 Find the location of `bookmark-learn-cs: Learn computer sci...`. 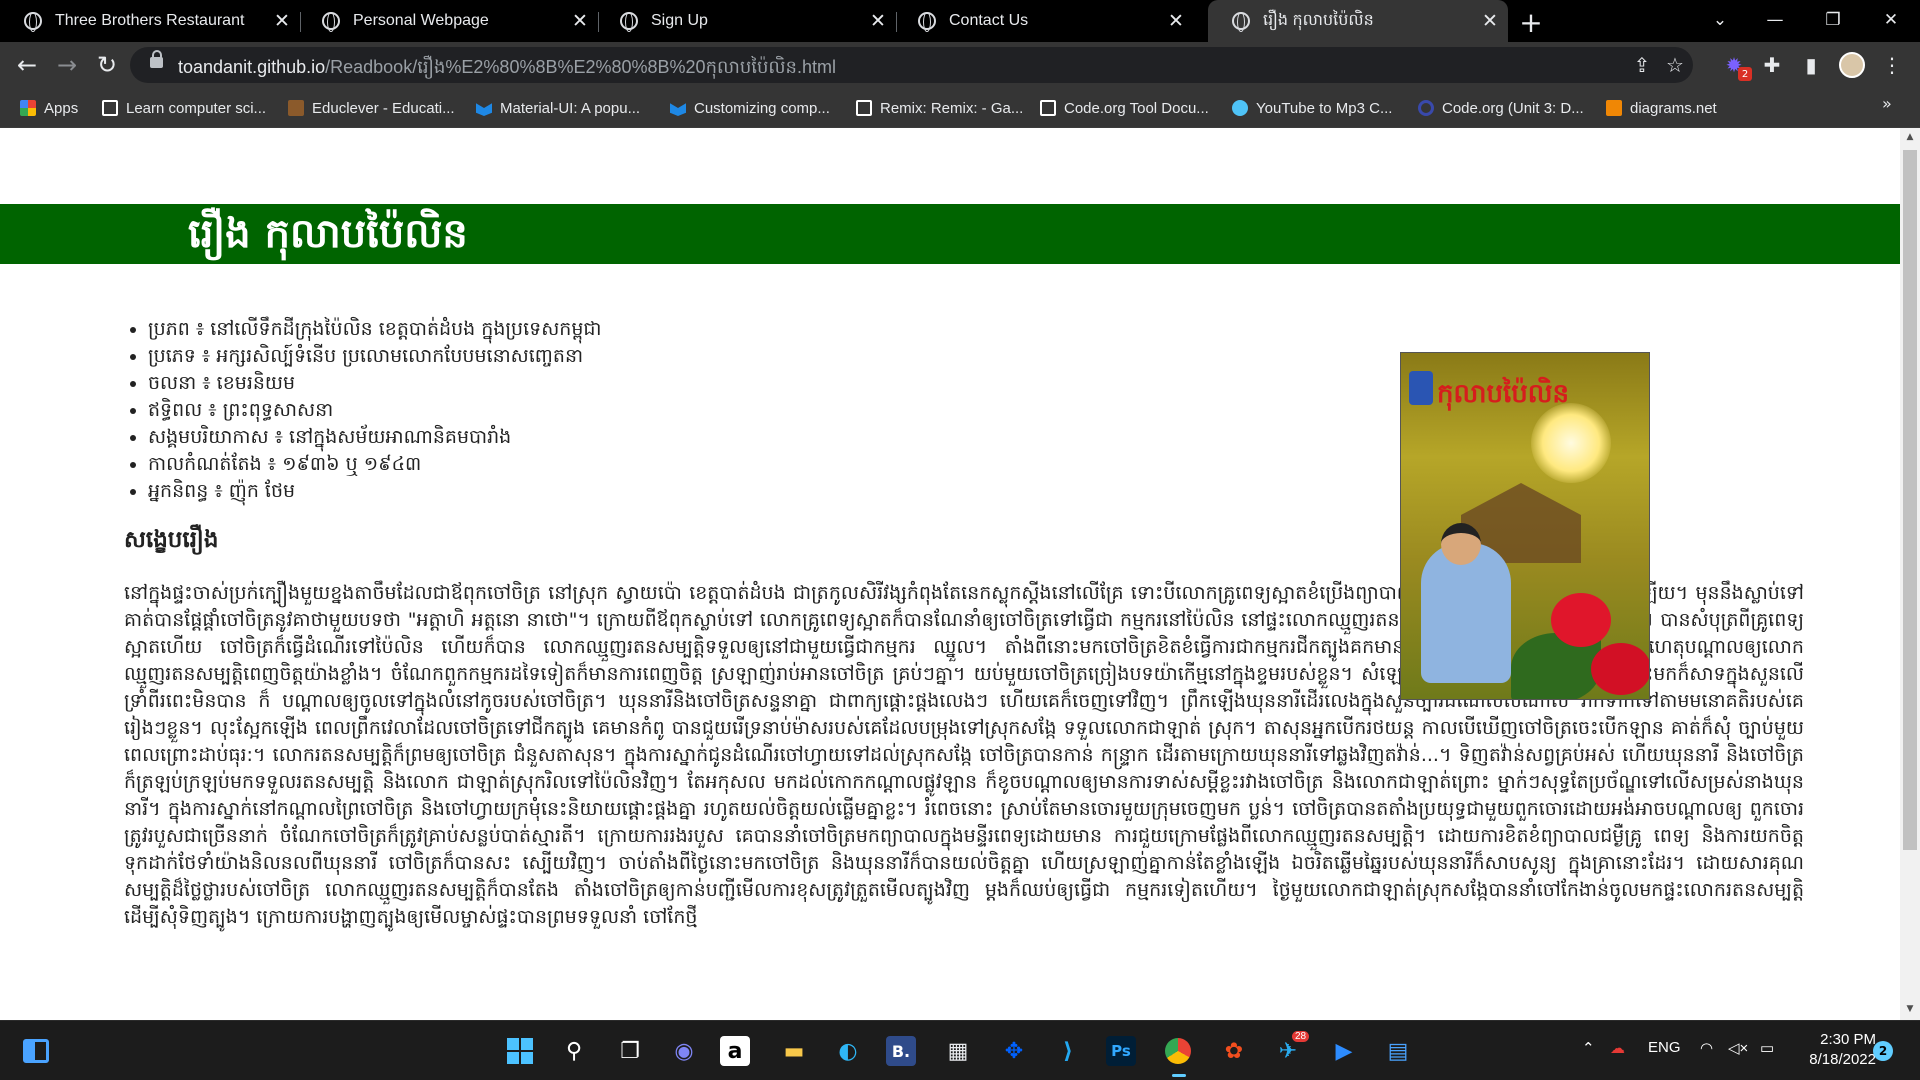

bookmark-learn-cs: Learn computer sci... is located at coordinates (184, 108).